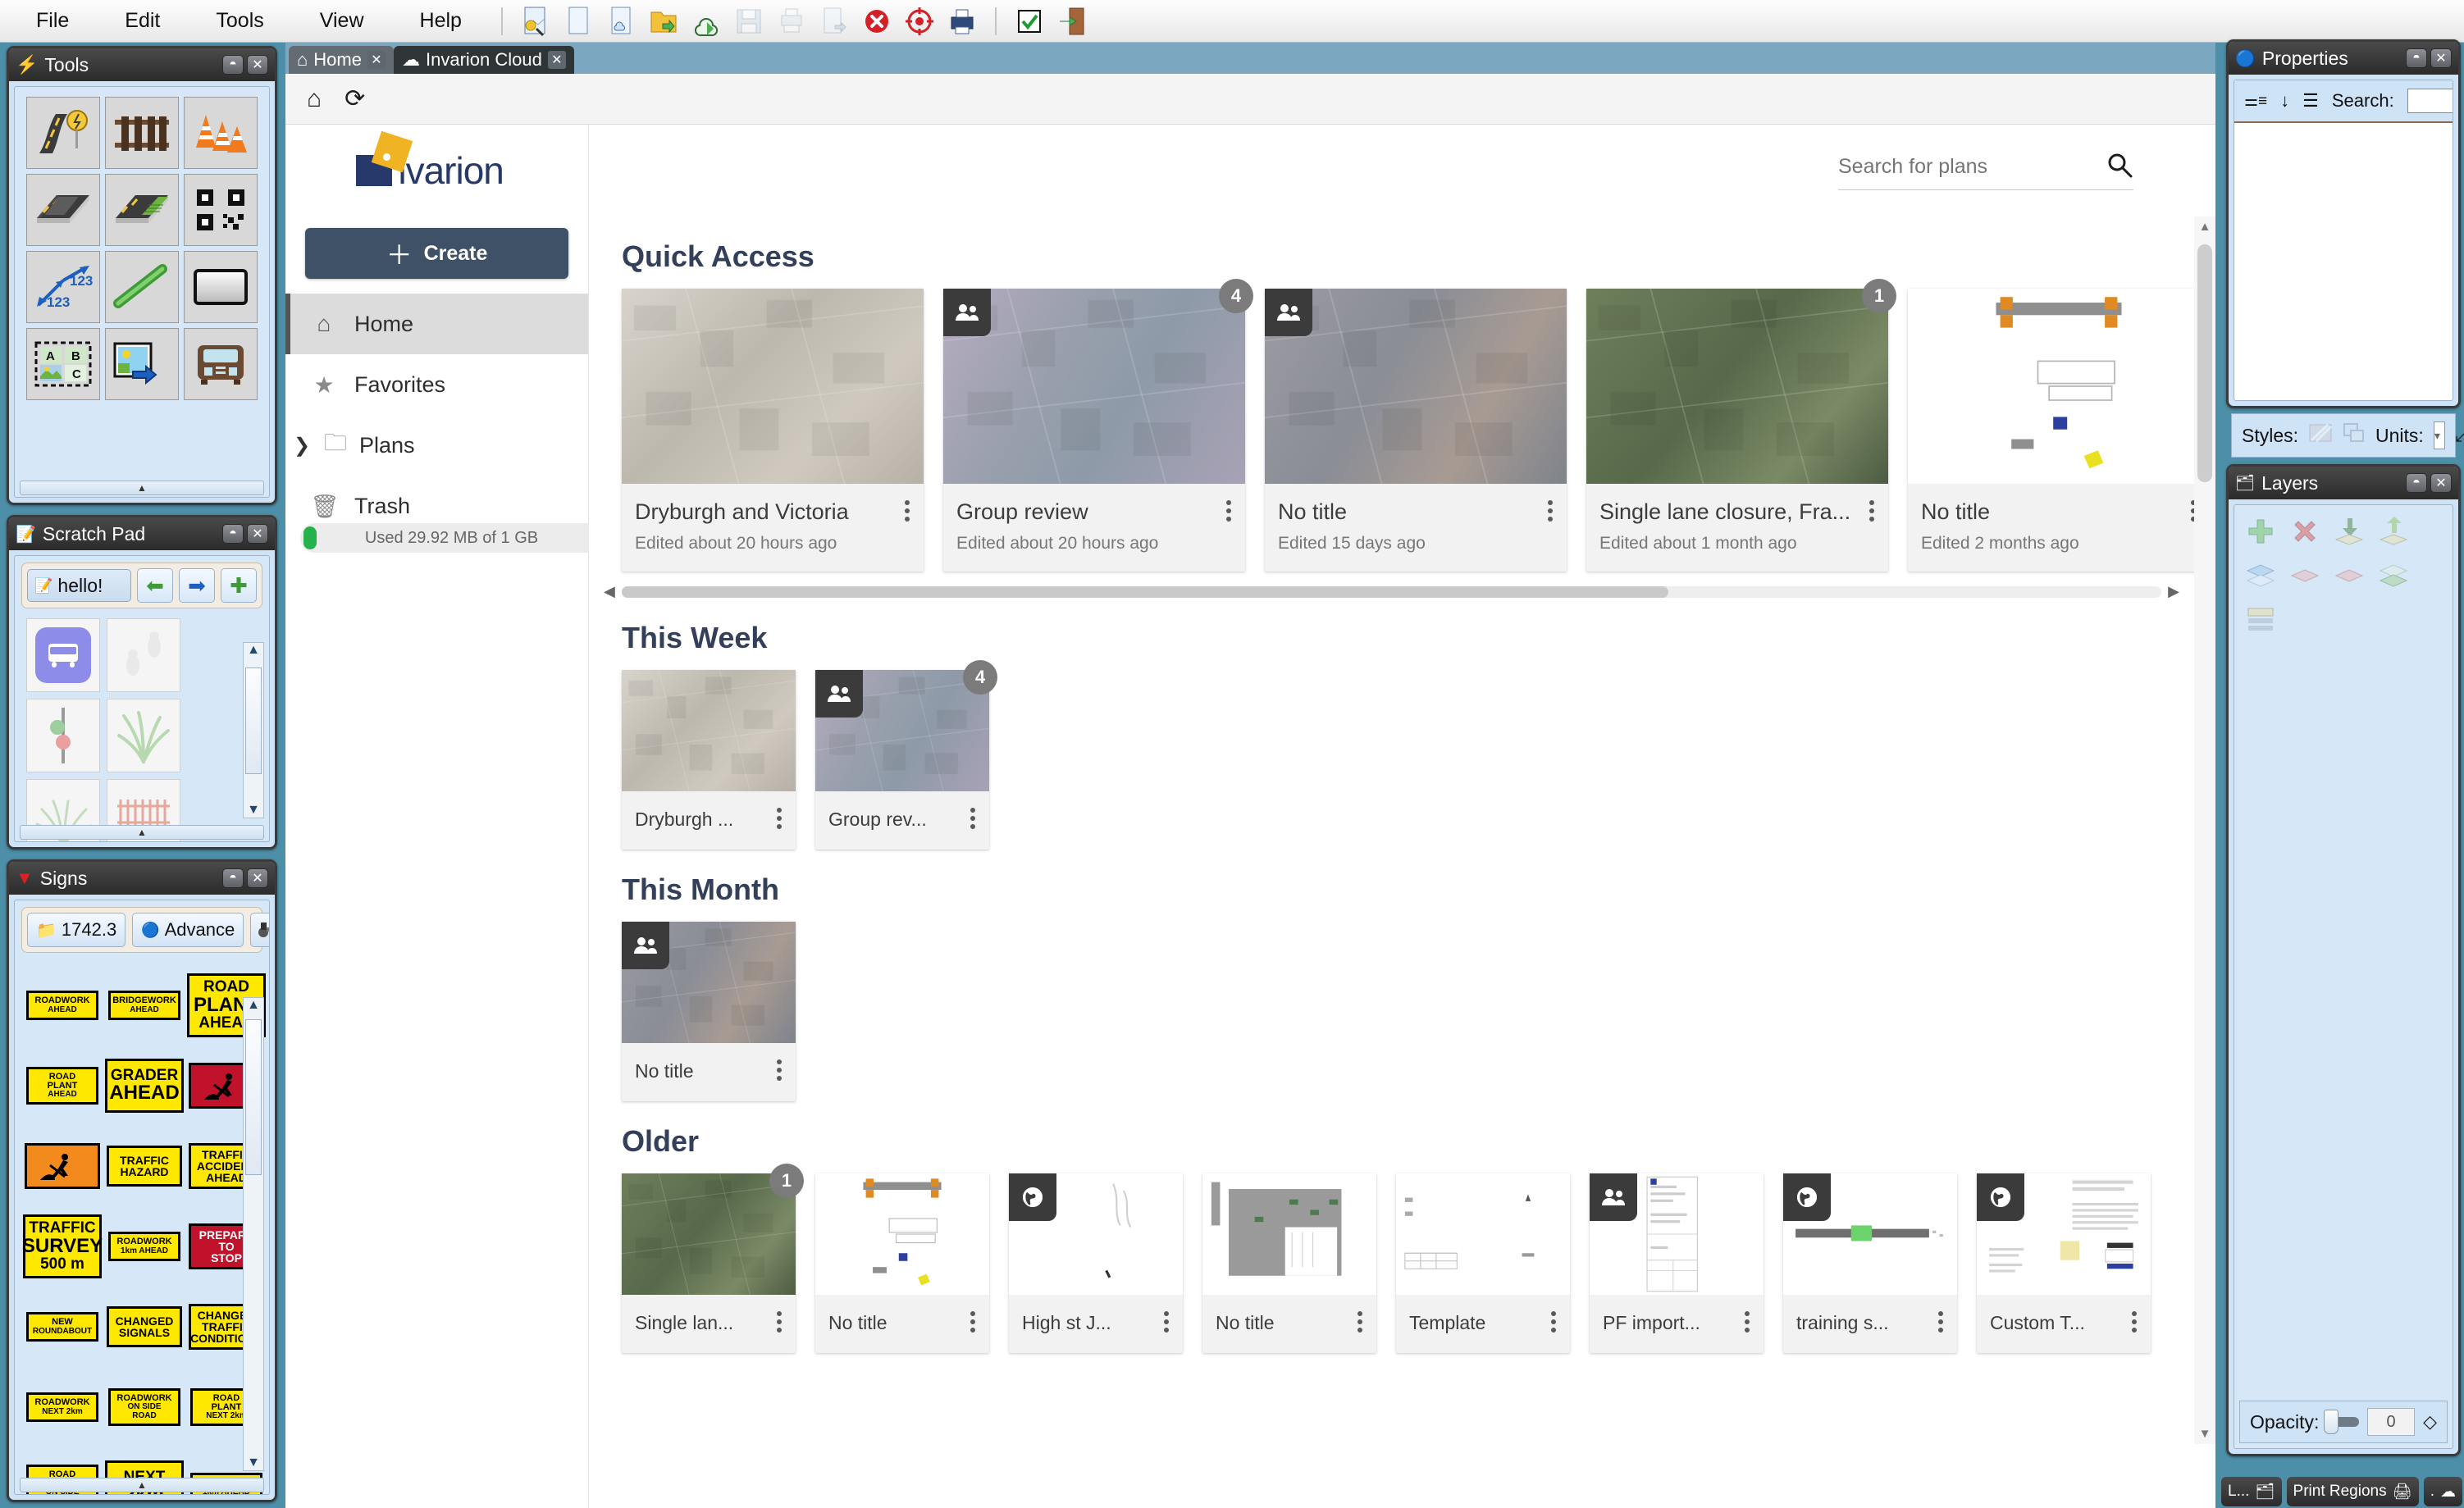 This screenshot has height=1508, width=2464. Describe the element at coordinates (2320, 435) in the screenshot. I see `hatch-icon` at that location.